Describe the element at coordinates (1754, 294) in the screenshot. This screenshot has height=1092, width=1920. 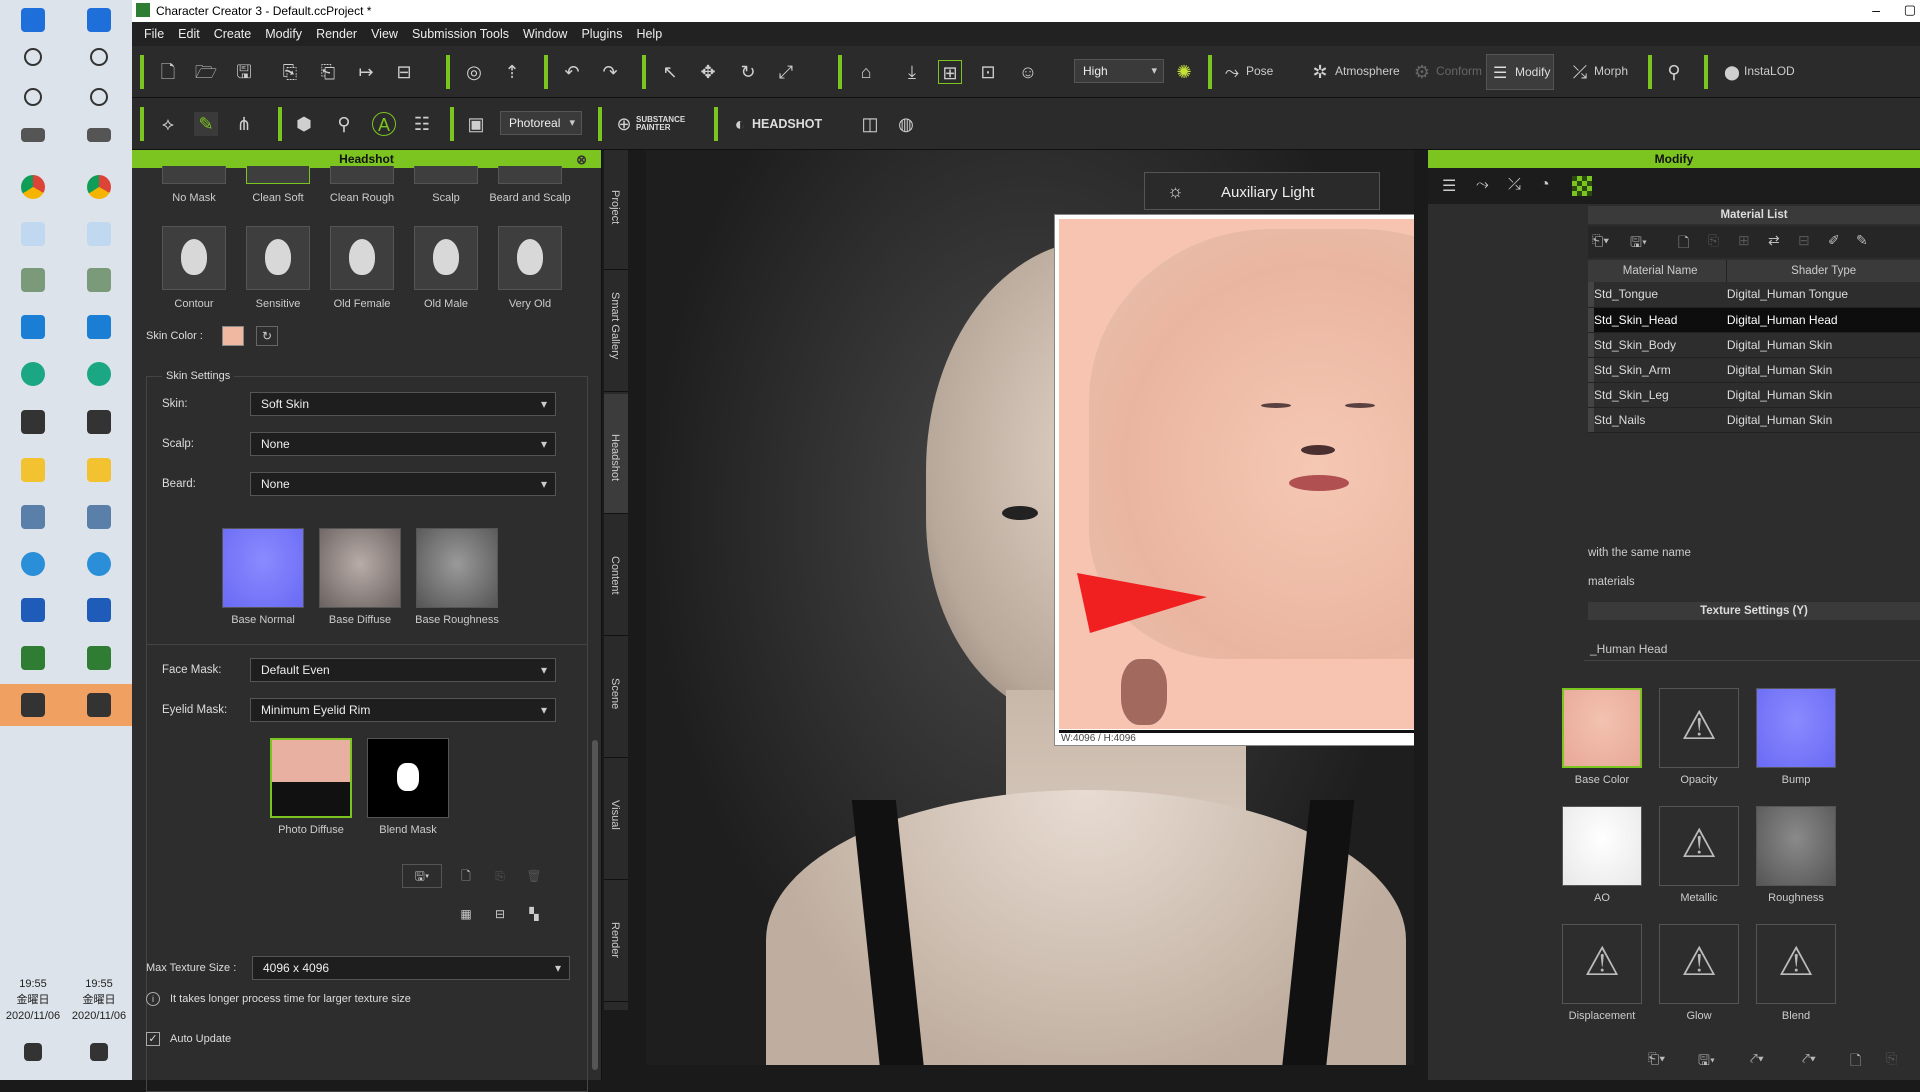
I see `table-row: Std_Tongue Digital_Human Tongue` at that location.